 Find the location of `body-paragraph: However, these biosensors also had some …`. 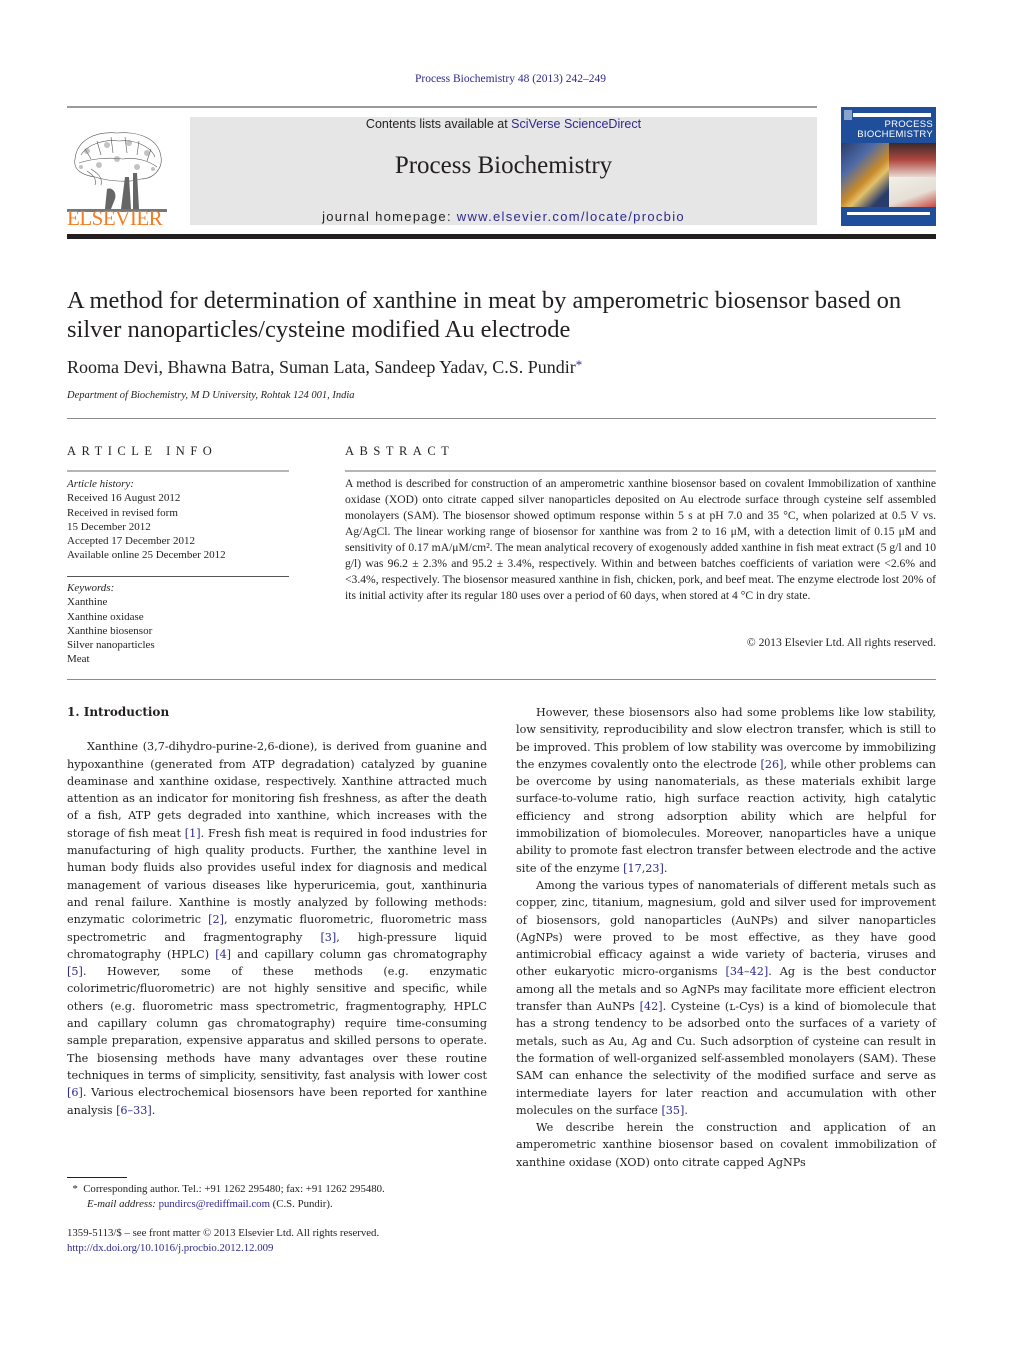

body-paragraph: However, these biosensors also had some … is located at coordinates (726, 790).